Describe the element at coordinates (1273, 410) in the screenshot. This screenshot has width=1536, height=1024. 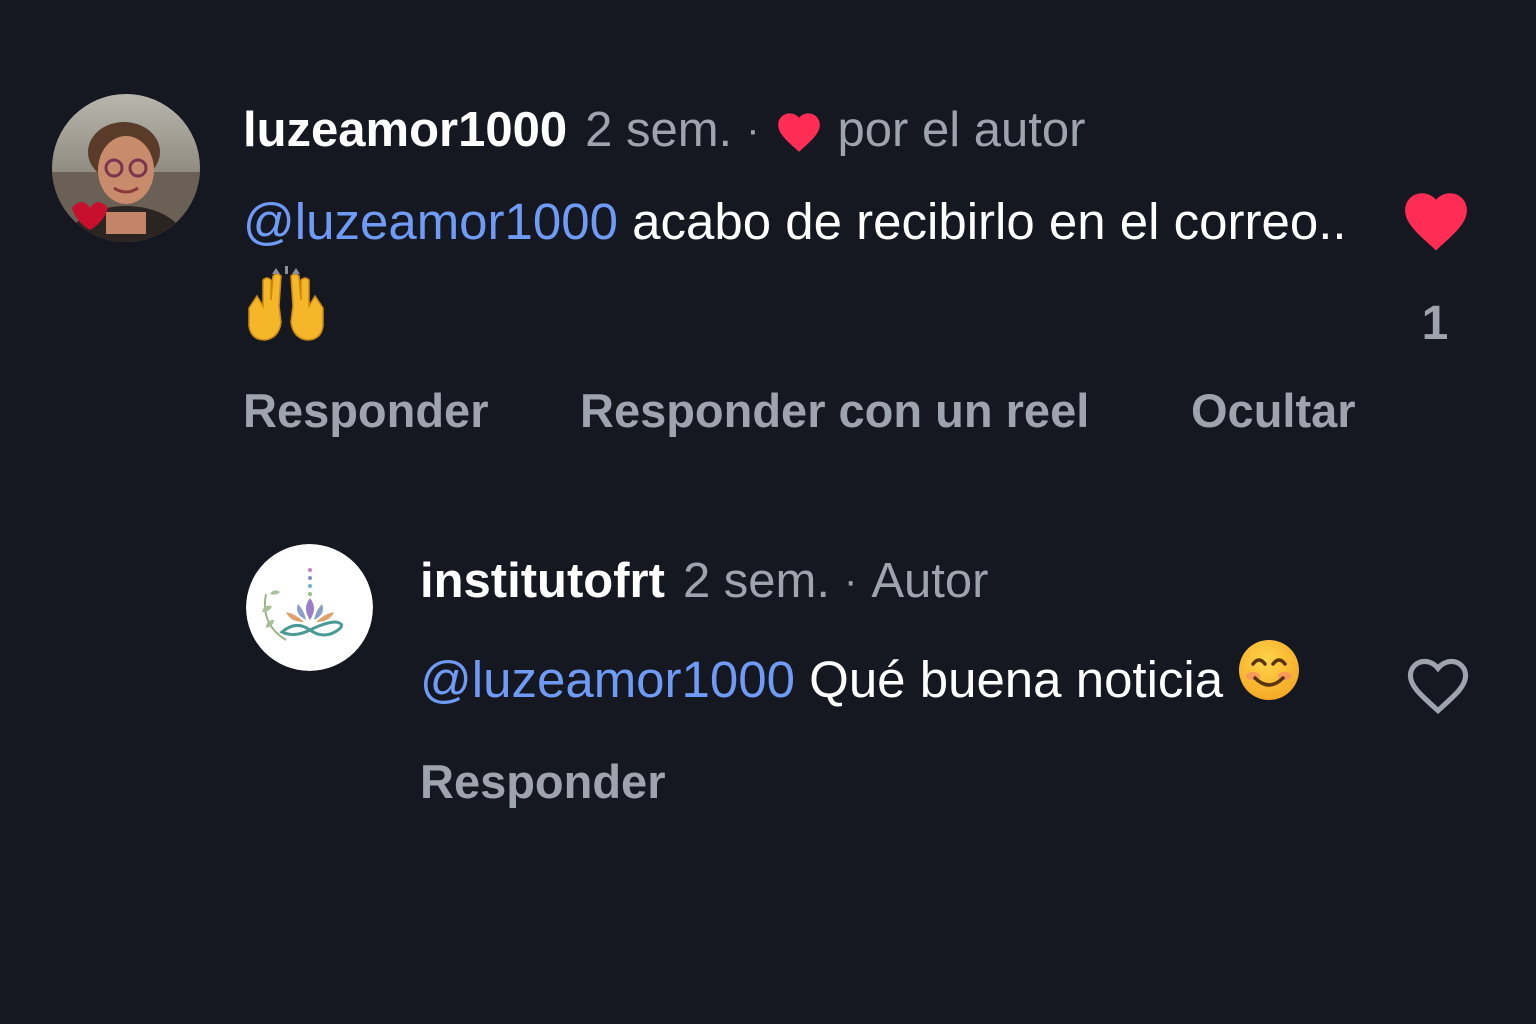
I see `hide-button: Ocultar` at that location.